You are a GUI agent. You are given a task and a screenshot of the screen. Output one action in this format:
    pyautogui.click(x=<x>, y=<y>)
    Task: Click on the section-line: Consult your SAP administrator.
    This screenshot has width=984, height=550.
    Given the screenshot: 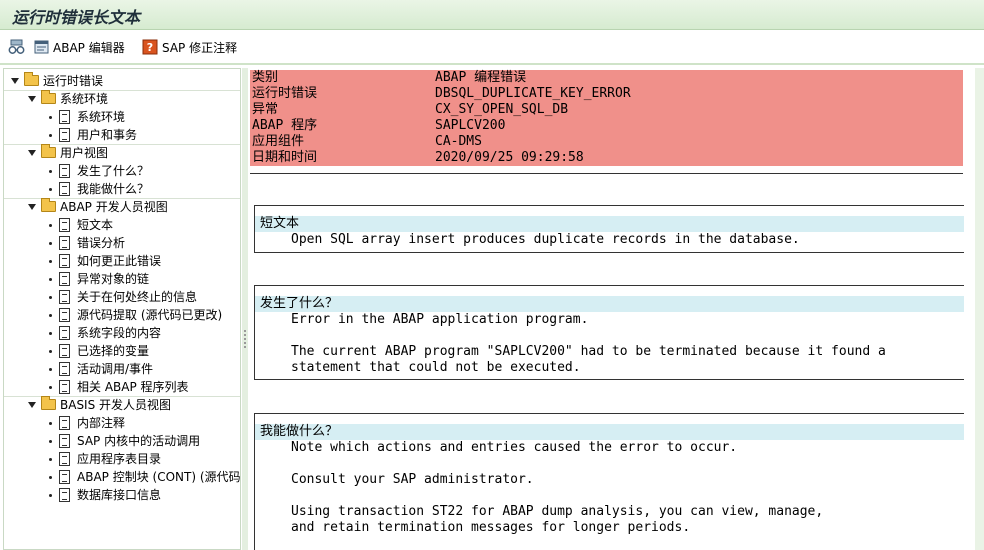 What is the action you would take?
    pyautogui.click(x=412, y=479)
    